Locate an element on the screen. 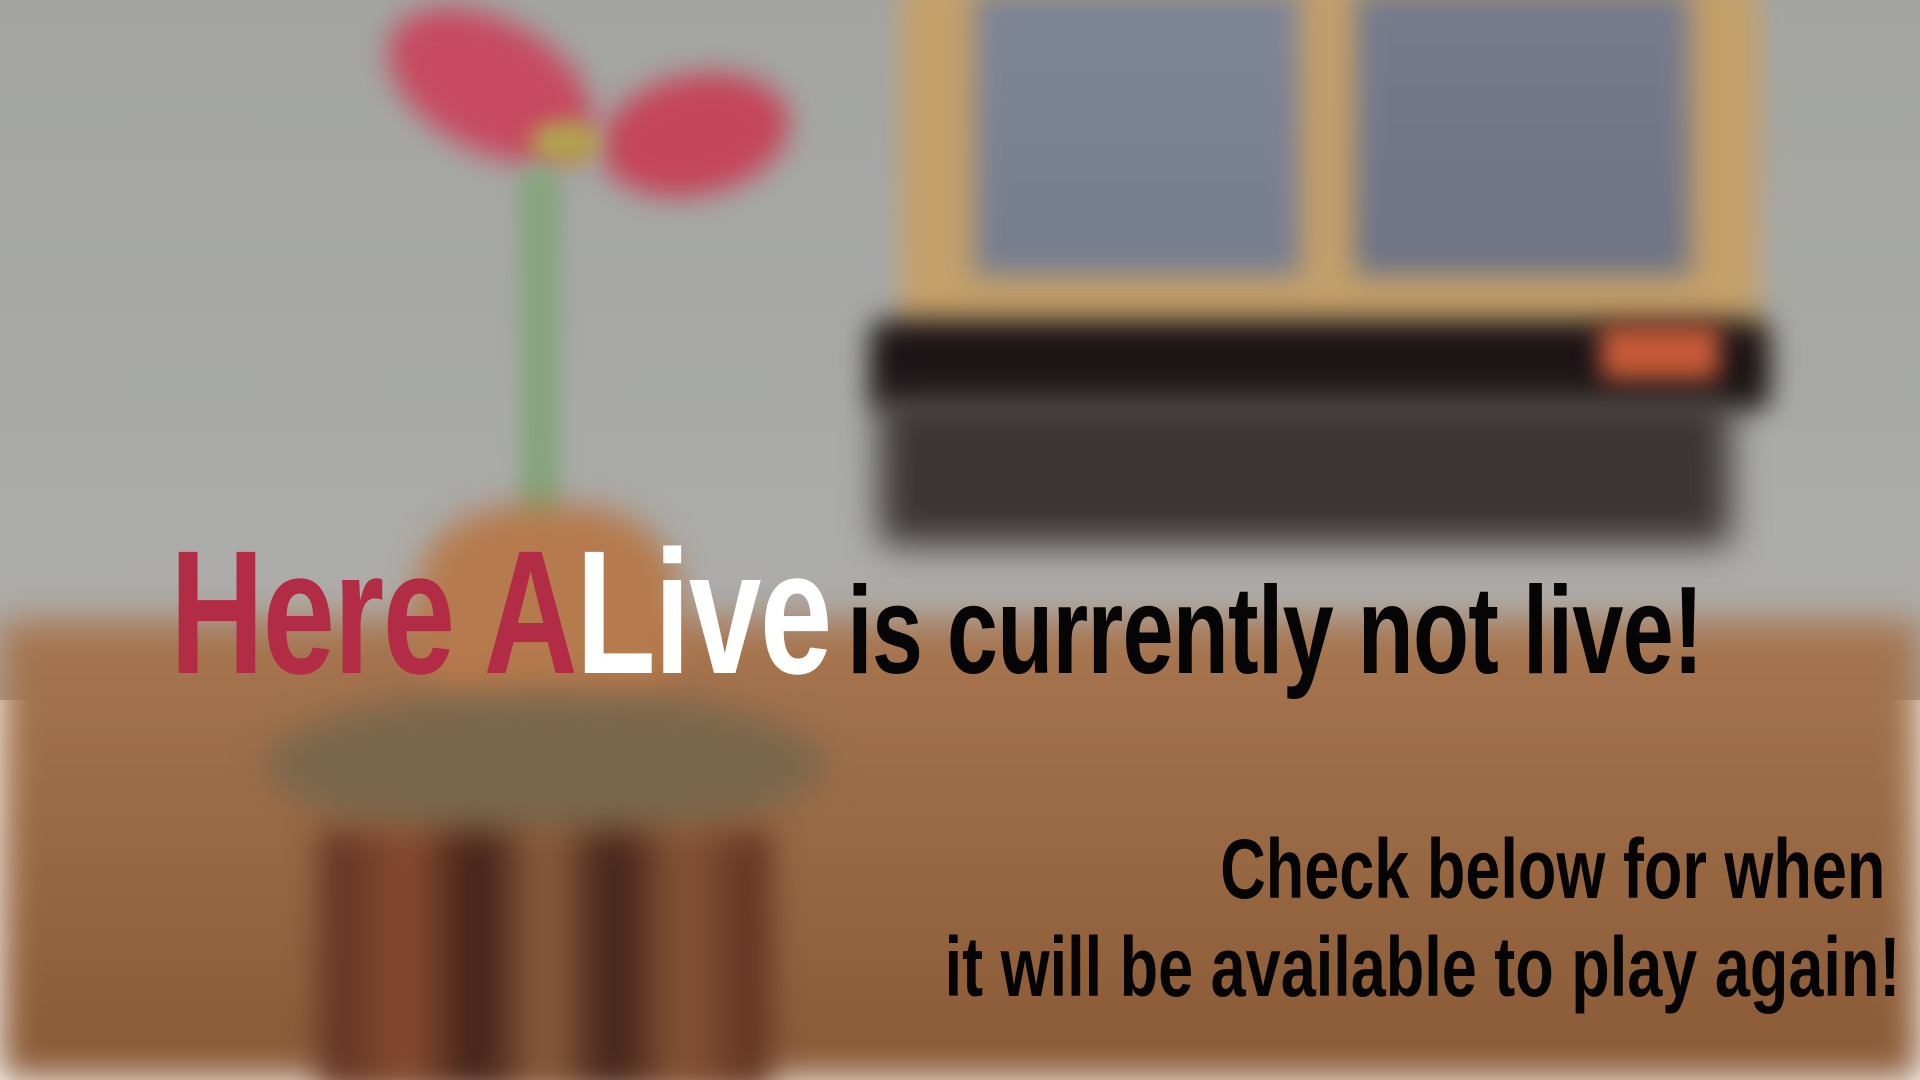  game-title-live: Live is located at coordinates (704, 613).